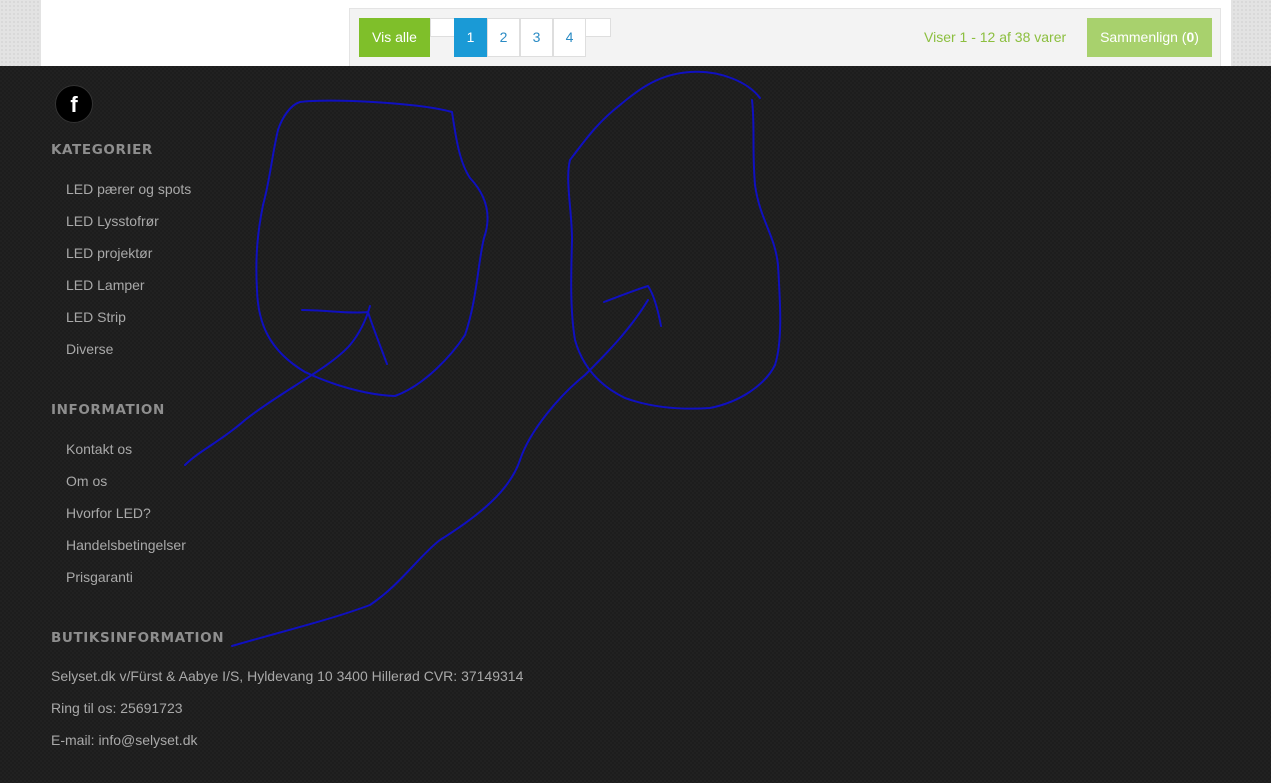 This screenshot has height=783, width=1271. What do you see at coordinates (470, 37) in the screenshot?
I see `page-1-button: 1` at bounding box center [470, 37].